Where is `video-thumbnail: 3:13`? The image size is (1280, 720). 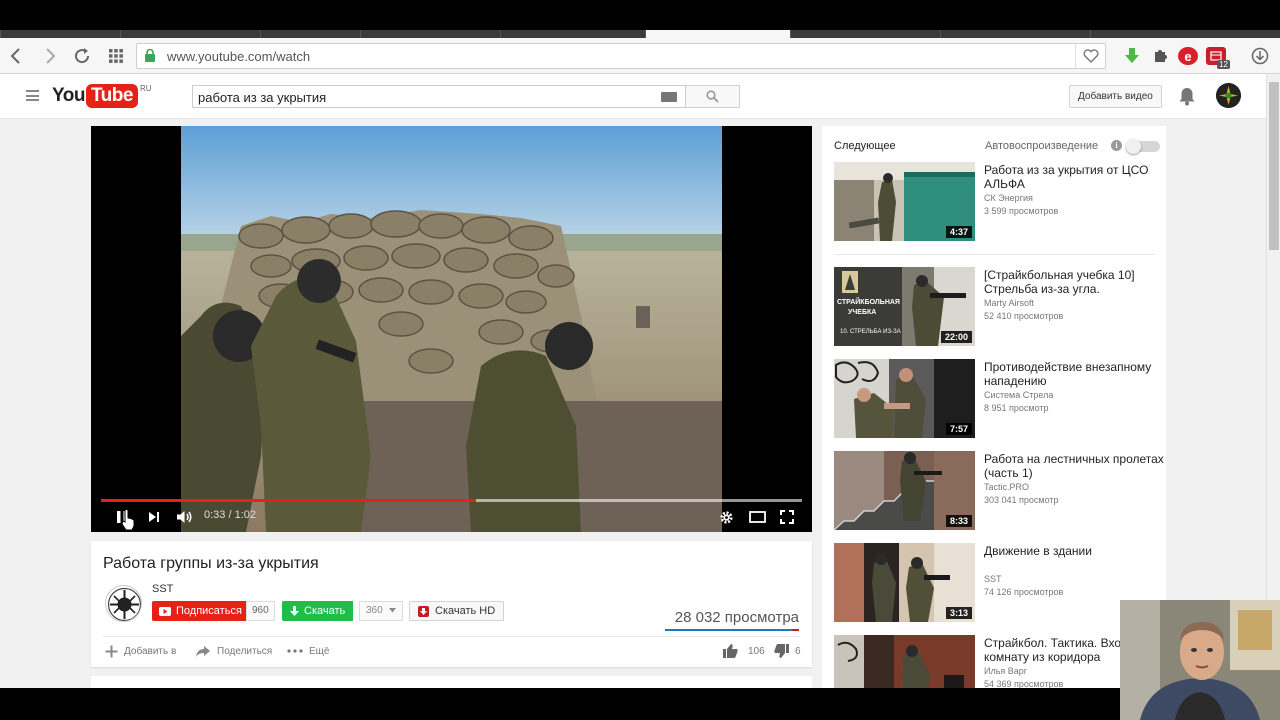 video-thumbnail: 3:13 is located at coordinates (904, 582).